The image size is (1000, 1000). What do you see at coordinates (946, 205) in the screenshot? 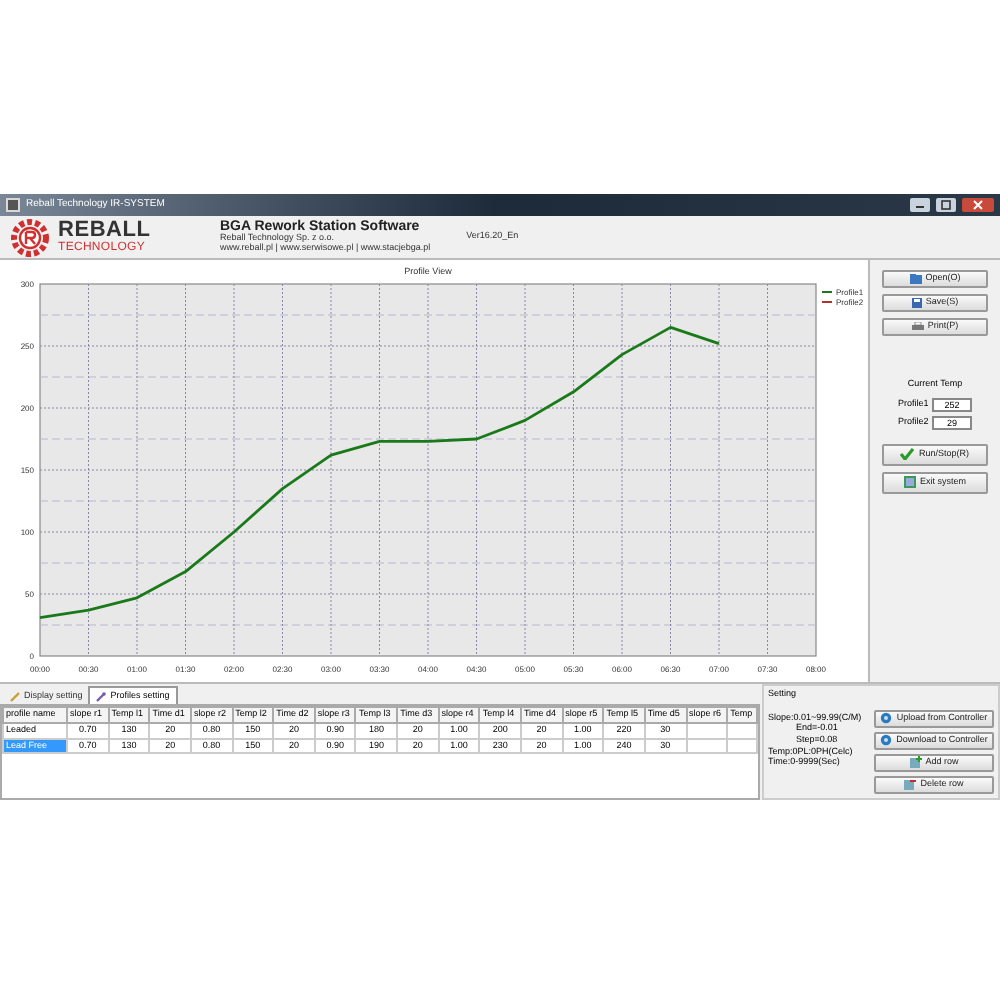
I see `maximize-icon` at bounding box center [946, 205].